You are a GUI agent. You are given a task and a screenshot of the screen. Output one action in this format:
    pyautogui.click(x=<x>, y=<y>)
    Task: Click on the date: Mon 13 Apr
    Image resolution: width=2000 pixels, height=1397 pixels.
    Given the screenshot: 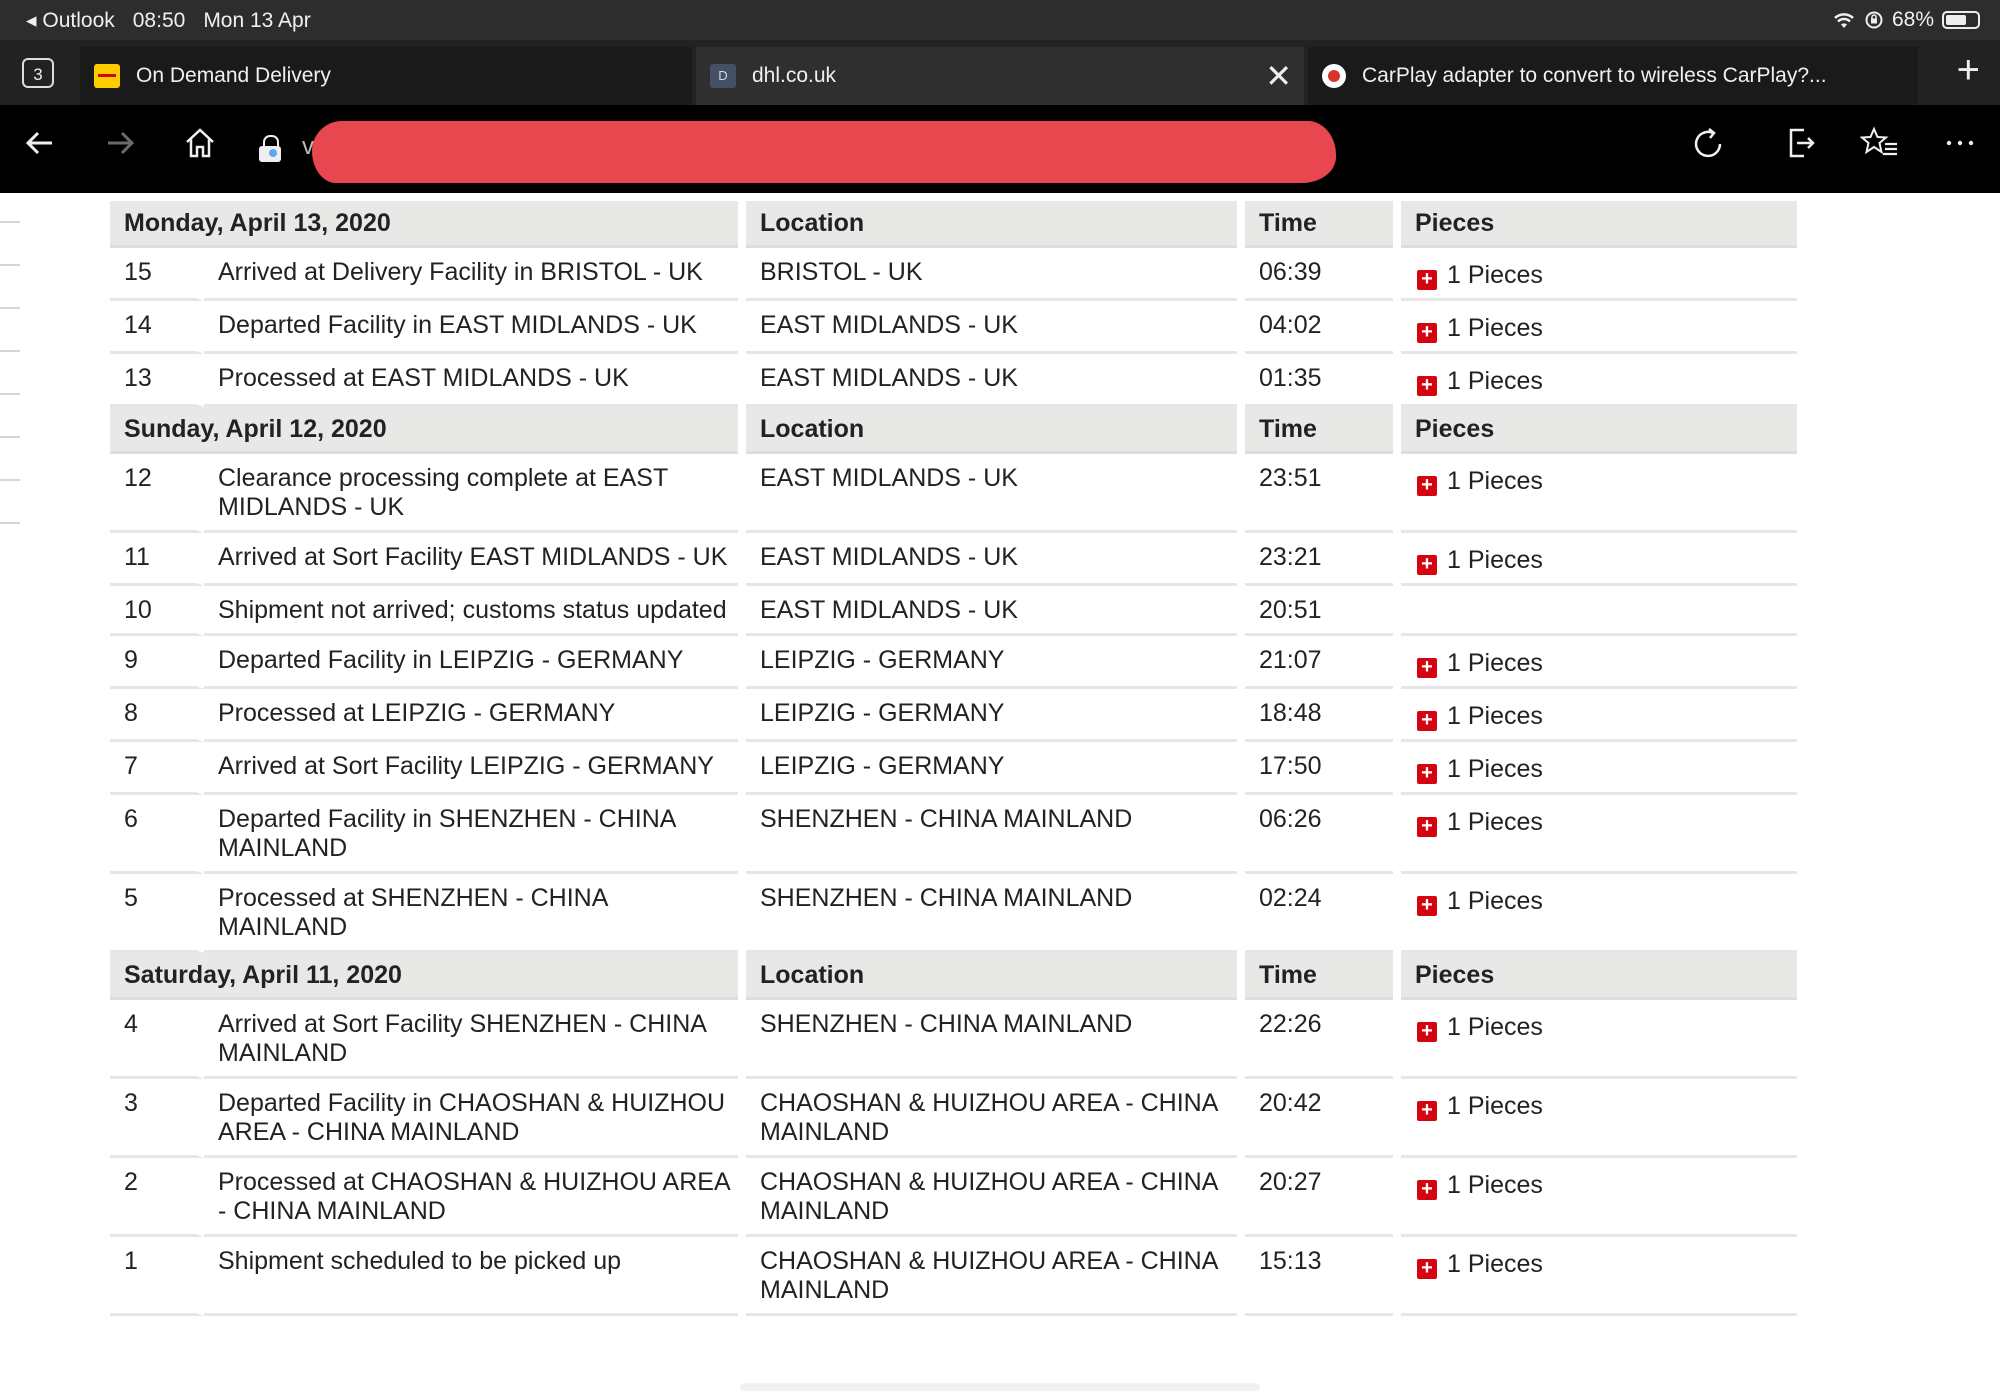 What is the action you would take?
    pyautogui.click(x=257, y=20)
    